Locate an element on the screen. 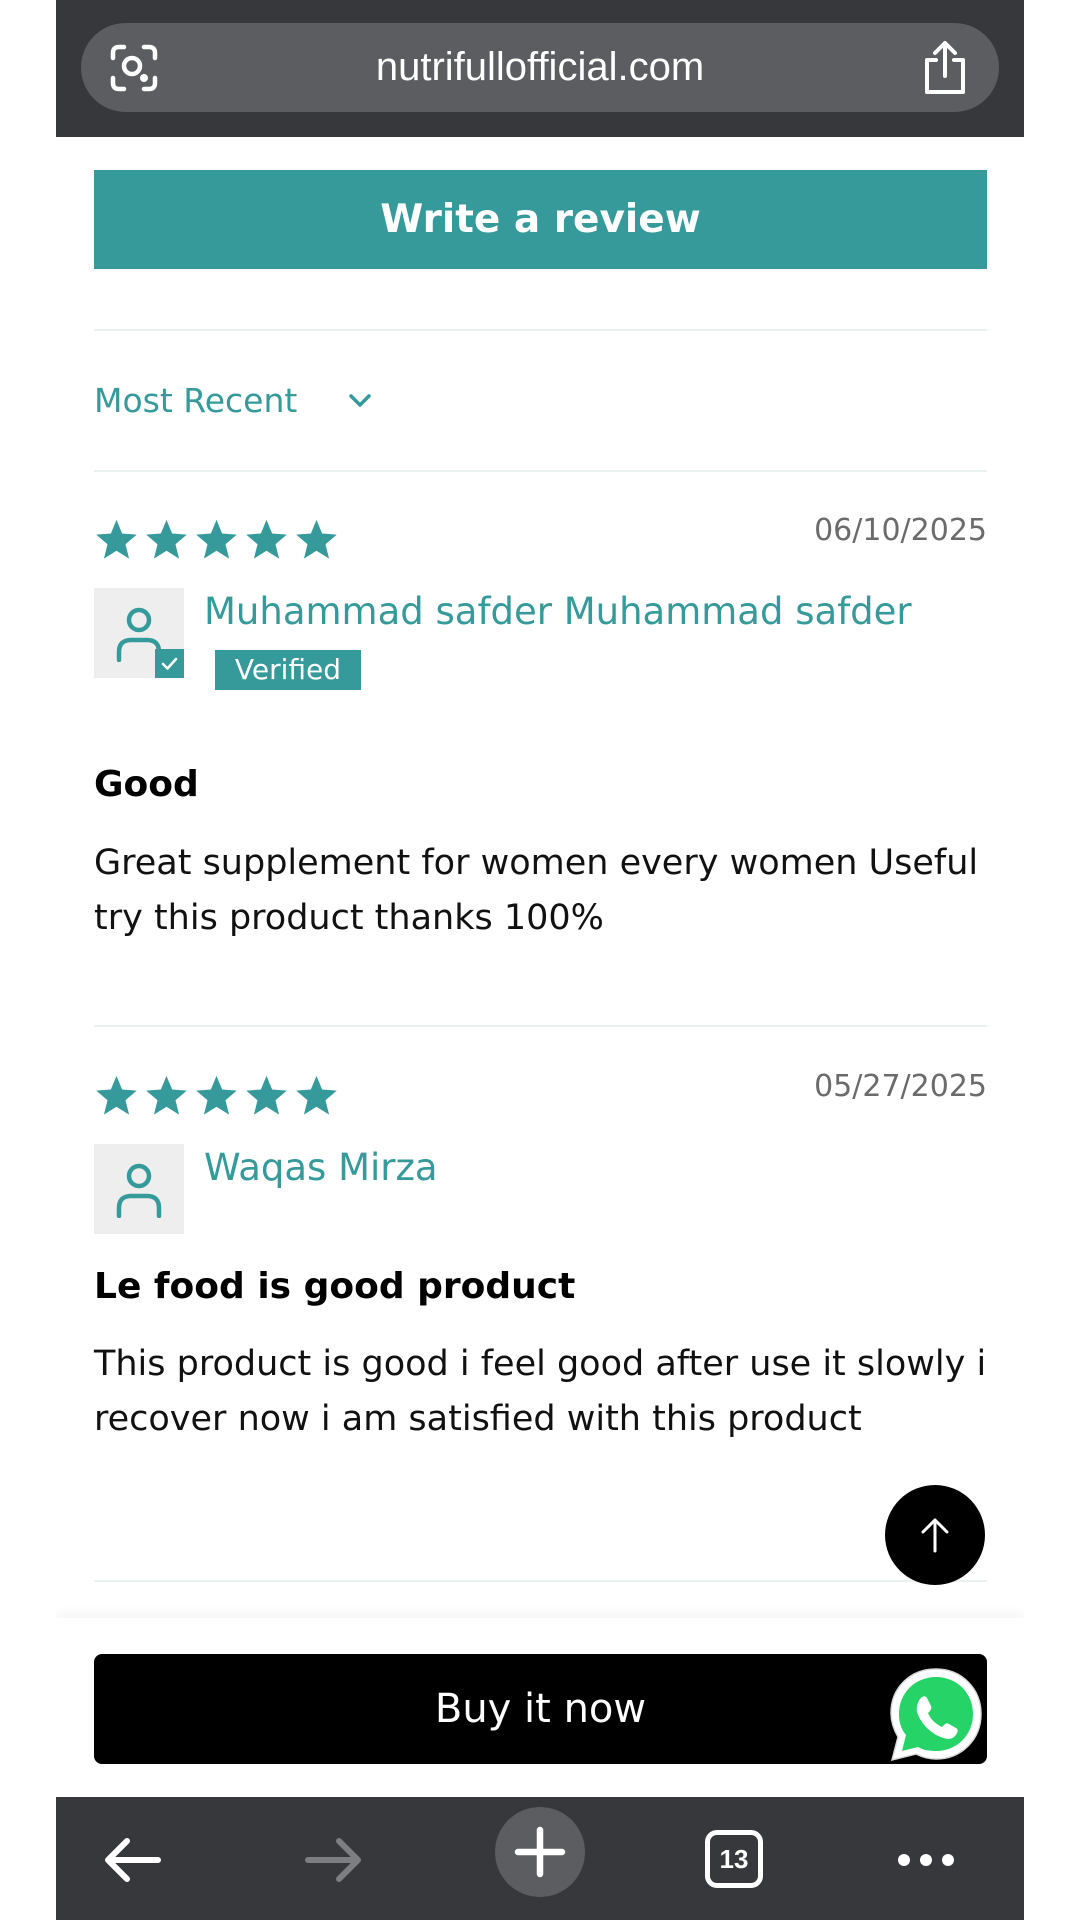 The image size is (1080, 1920). address-bar: nutrifullofficial.com is located at coordinates (540, 67).